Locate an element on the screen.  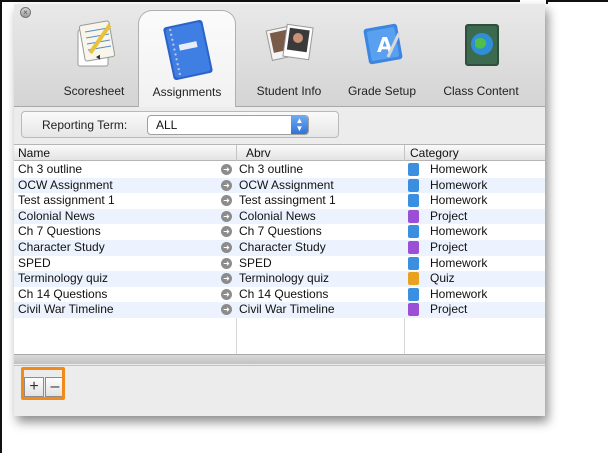
frame-border-top is located at coordinates (260, 1).